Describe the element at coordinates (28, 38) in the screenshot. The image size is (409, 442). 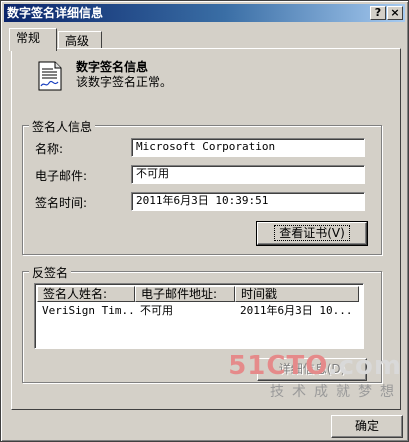
I see `tab-general-label: 常规` at that location.